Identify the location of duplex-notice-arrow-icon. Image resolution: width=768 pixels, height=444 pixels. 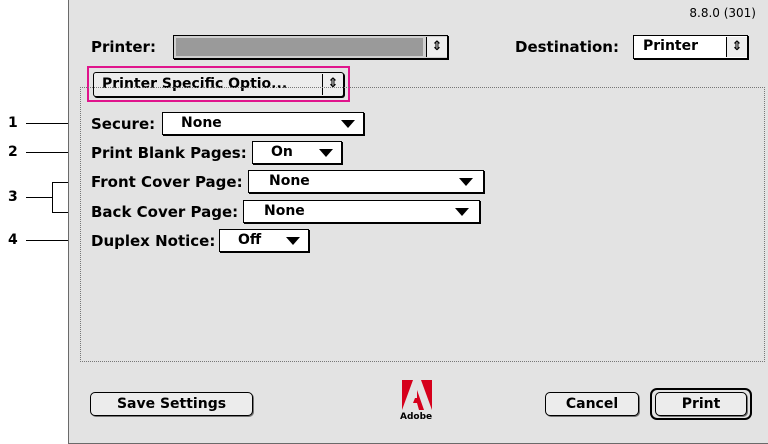
(293, 241).